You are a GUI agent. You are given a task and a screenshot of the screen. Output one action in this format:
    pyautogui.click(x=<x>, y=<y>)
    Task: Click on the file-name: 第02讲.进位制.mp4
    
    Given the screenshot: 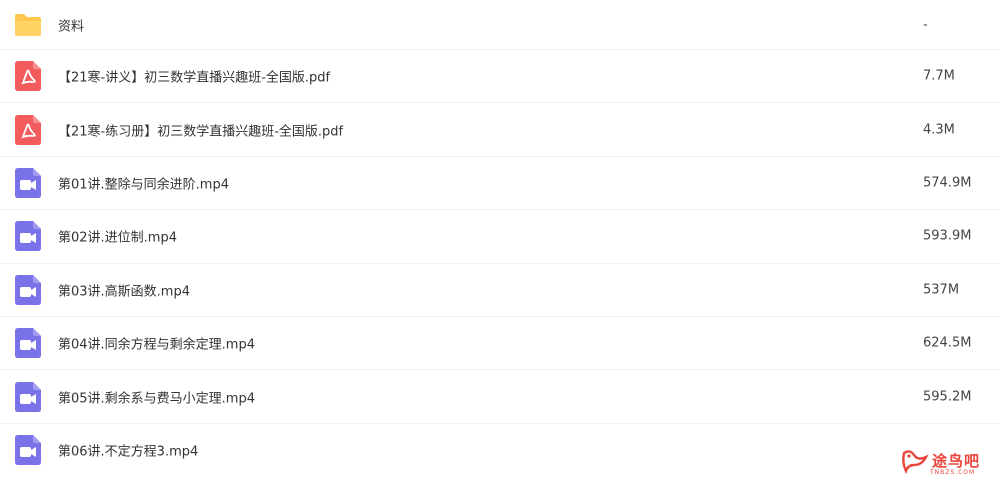 What is the action you would take?
    pyautogui.click(x=117, y=238)
    